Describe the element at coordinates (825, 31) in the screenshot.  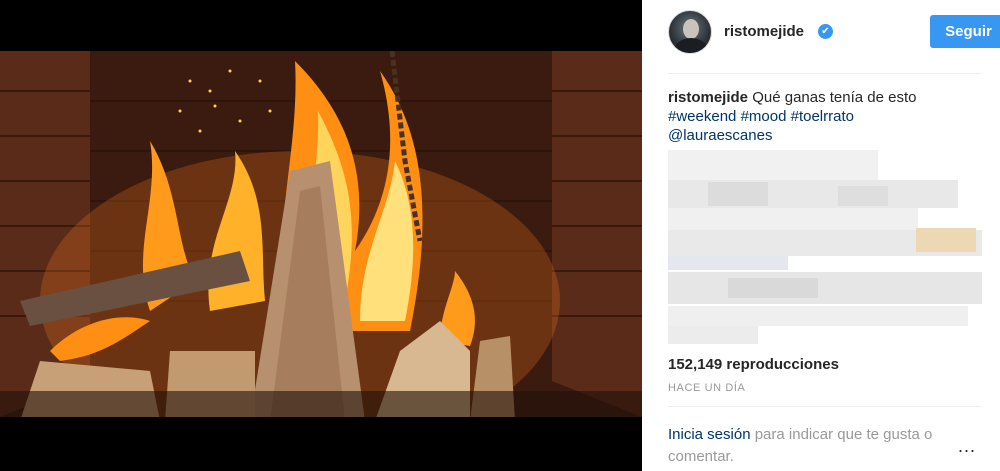
I see `verified-badge-icon: ✔` at that location.